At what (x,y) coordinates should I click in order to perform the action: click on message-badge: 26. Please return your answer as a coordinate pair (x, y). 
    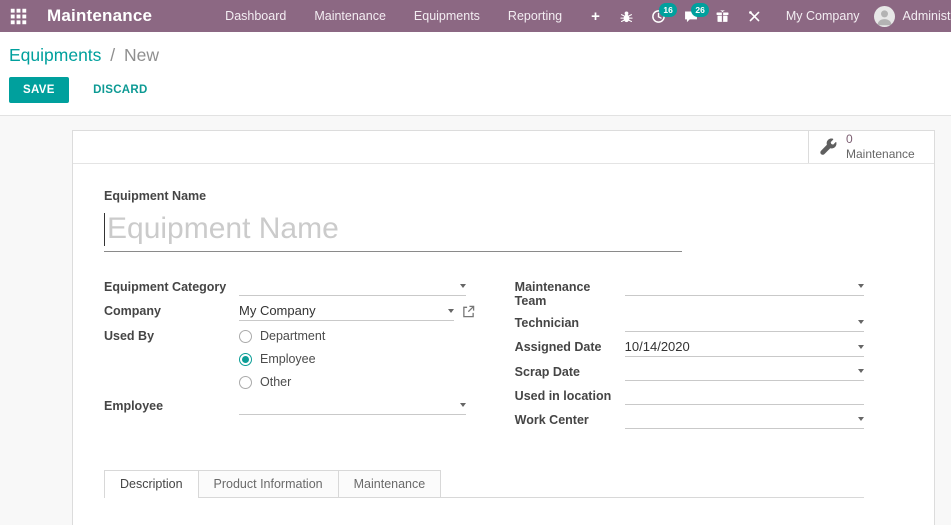
    Looking at the image, I should click on (700, 10).